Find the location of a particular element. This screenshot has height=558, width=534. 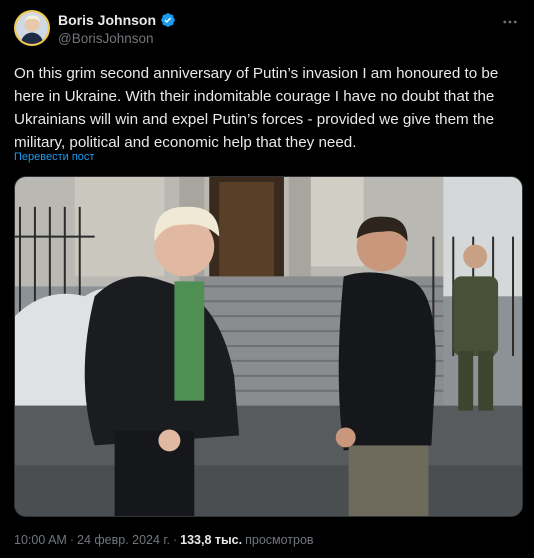

tweet-header: Boris Johnson @BorisJohnson is located at coordinates (269, 30).